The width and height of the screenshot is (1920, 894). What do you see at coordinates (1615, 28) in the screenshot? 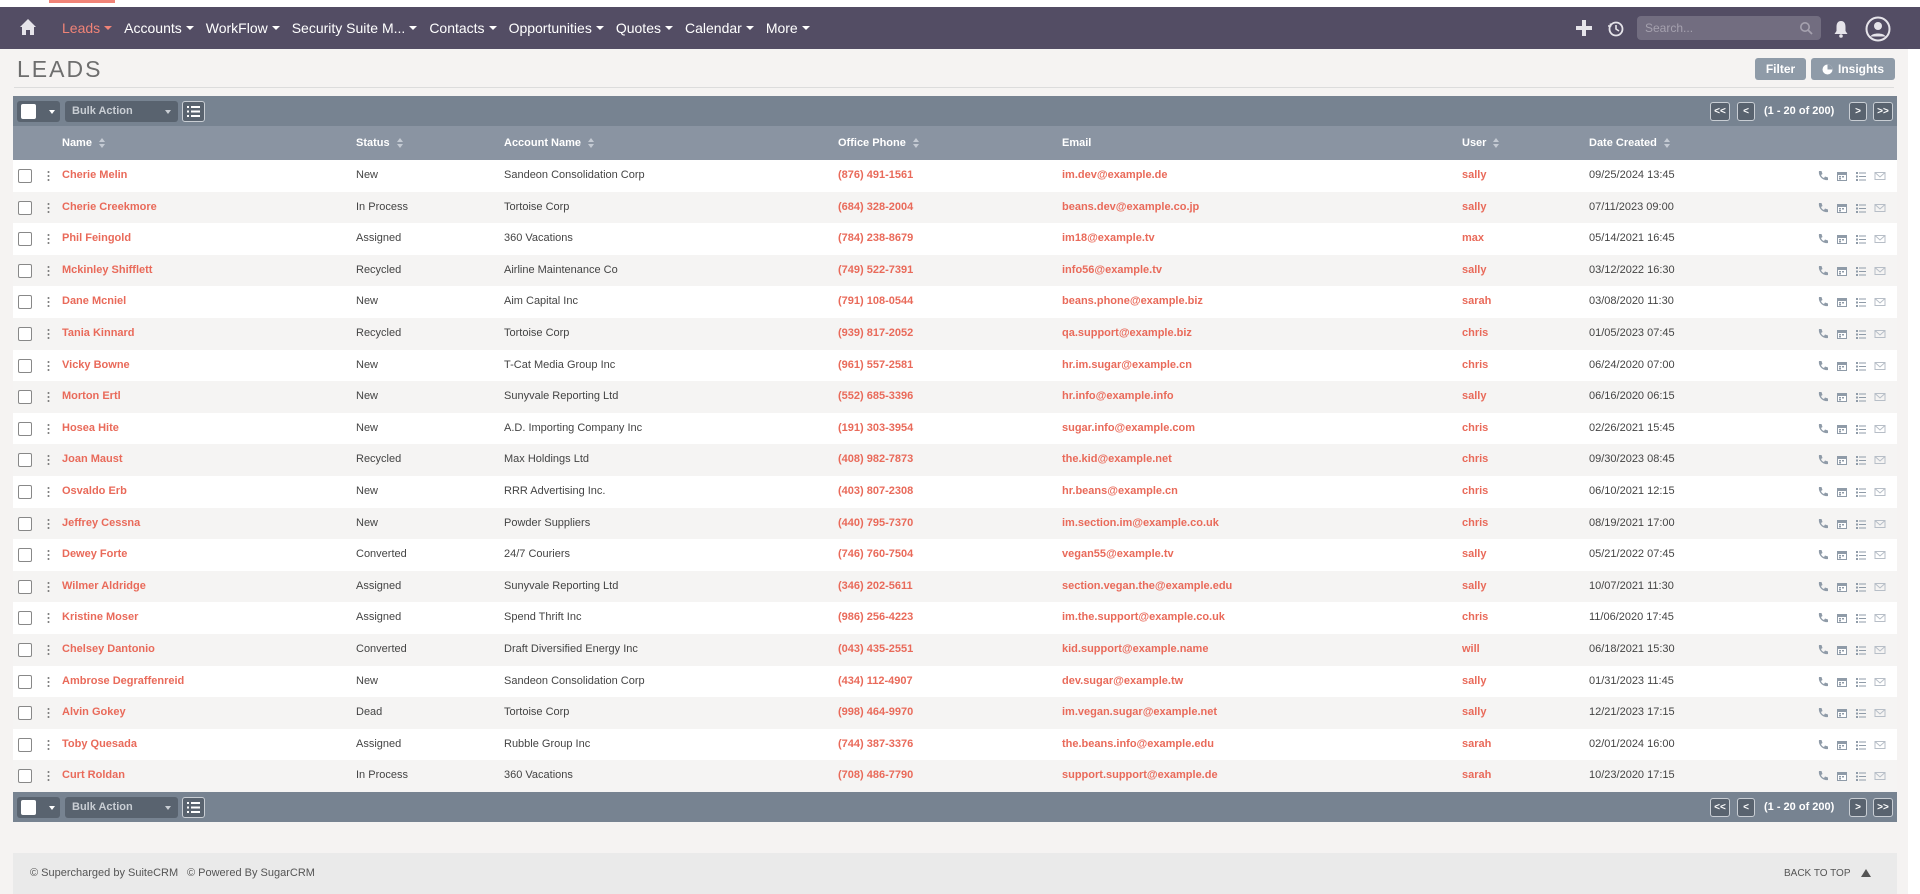
I see `history-icon` at bounding box center [1615, 28].